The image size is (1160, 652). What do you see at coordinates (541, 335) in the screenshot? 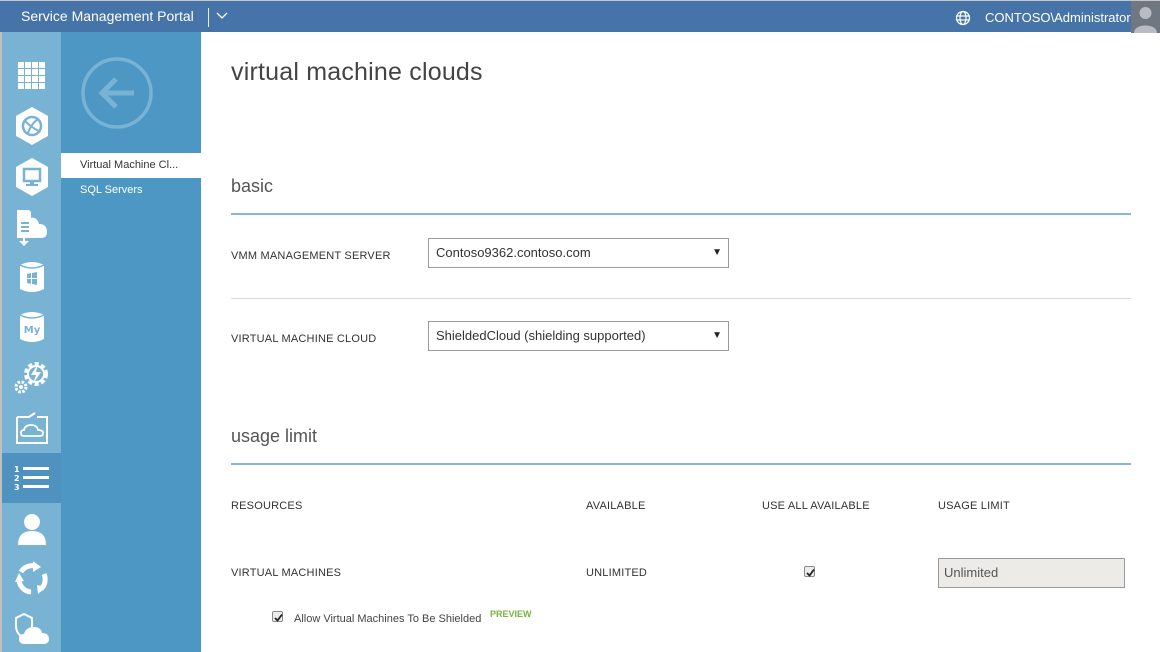
I see `vm-cloud-value: ShieldedCloud (shielding supported)` at bounding box center [541, 335].